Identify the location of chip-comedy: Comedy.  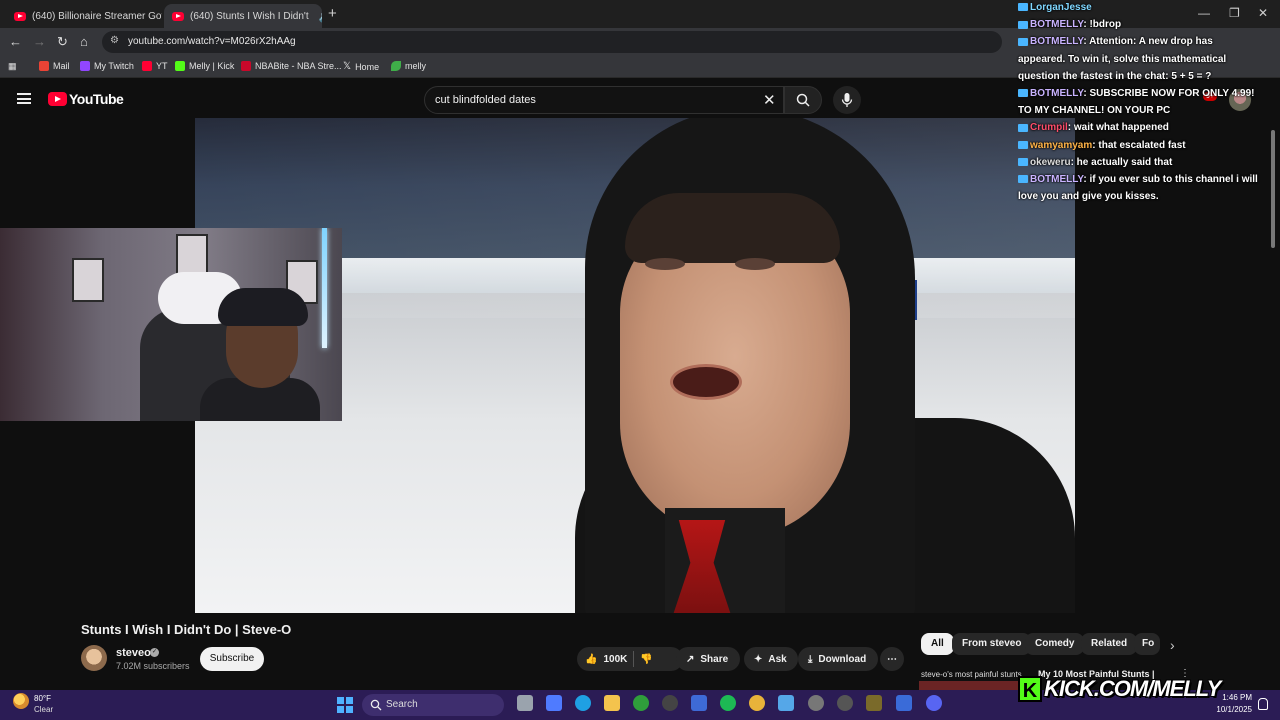
(1055, 644).